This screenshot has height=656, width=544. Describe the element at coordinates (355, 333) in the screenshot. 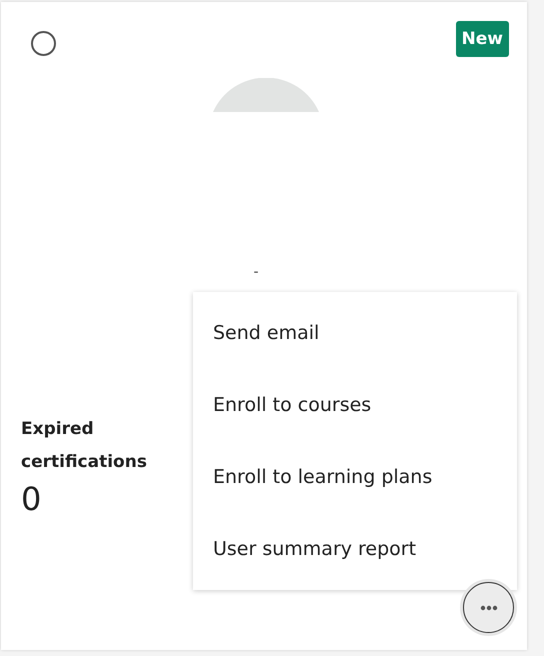

I see `menu-item: Send email` at that location.